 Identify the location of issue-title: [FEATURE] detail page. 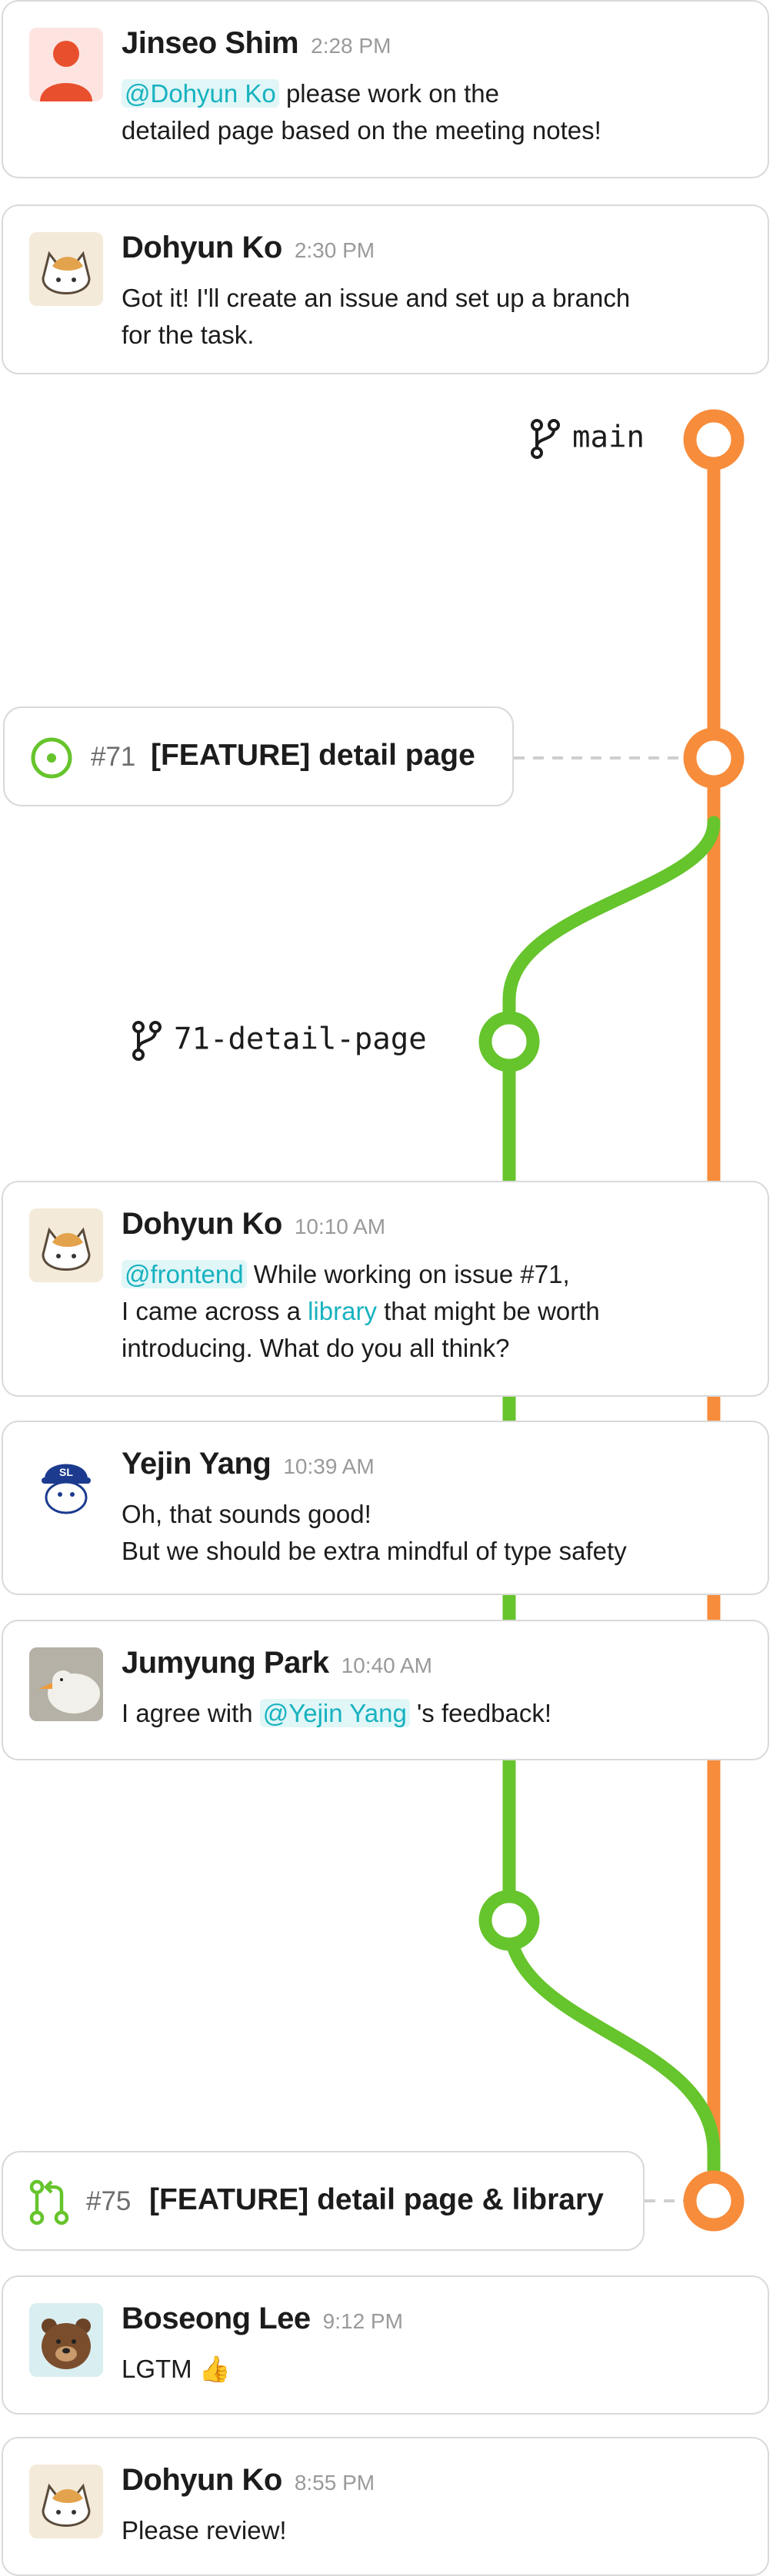
(313, 756).